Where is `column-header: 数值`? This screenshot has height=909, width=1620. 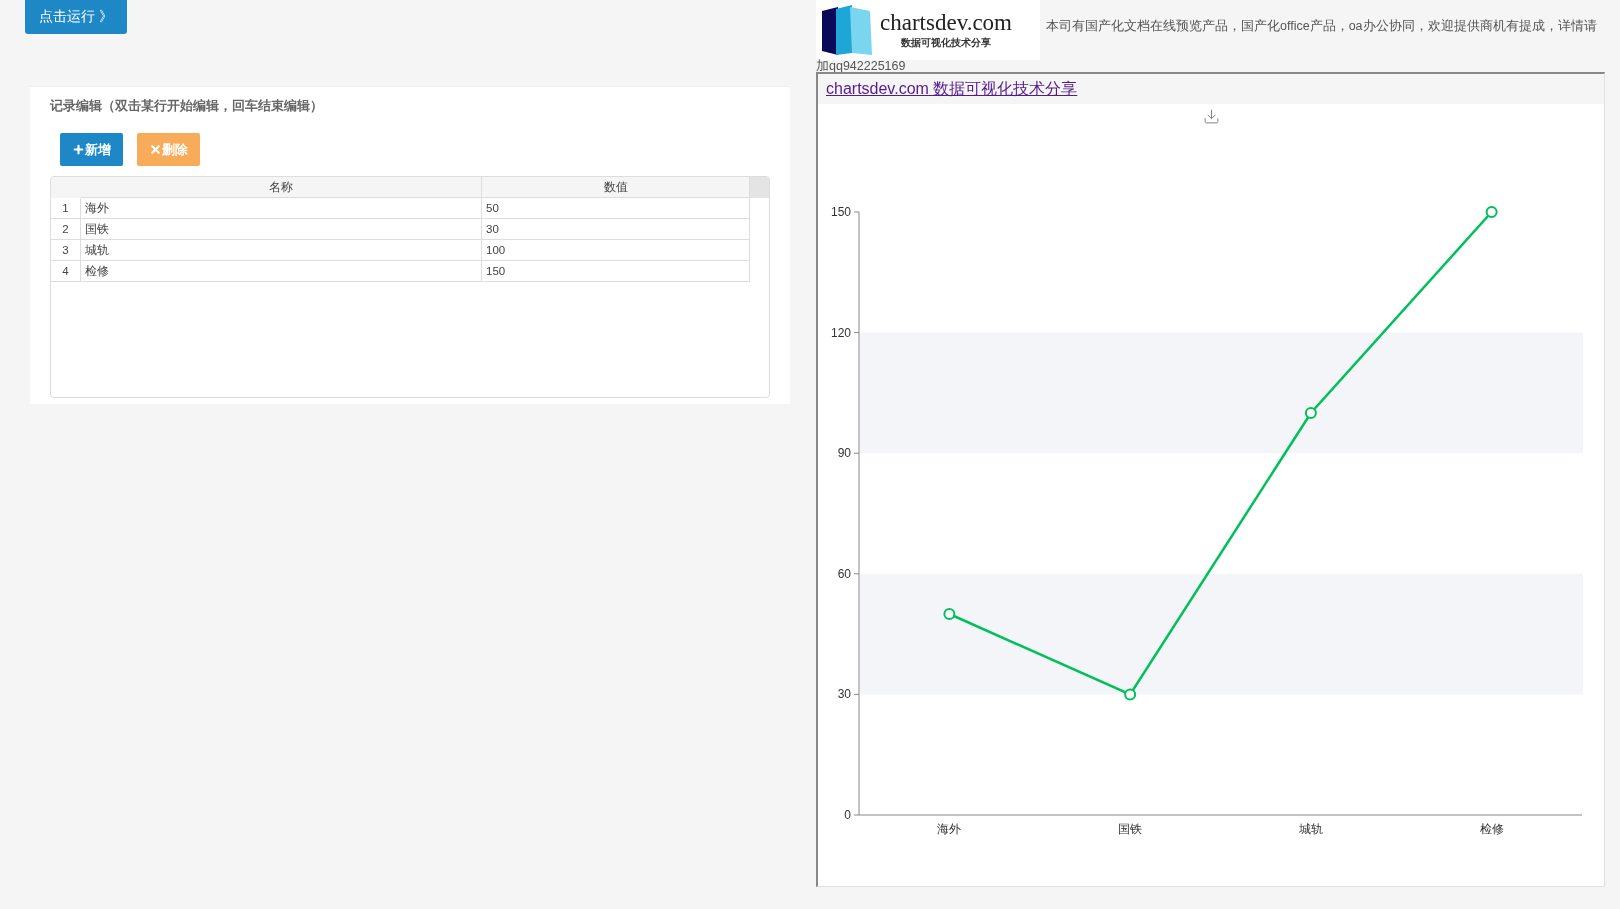 column-header: 数值 is located at coordinates (616, 187).